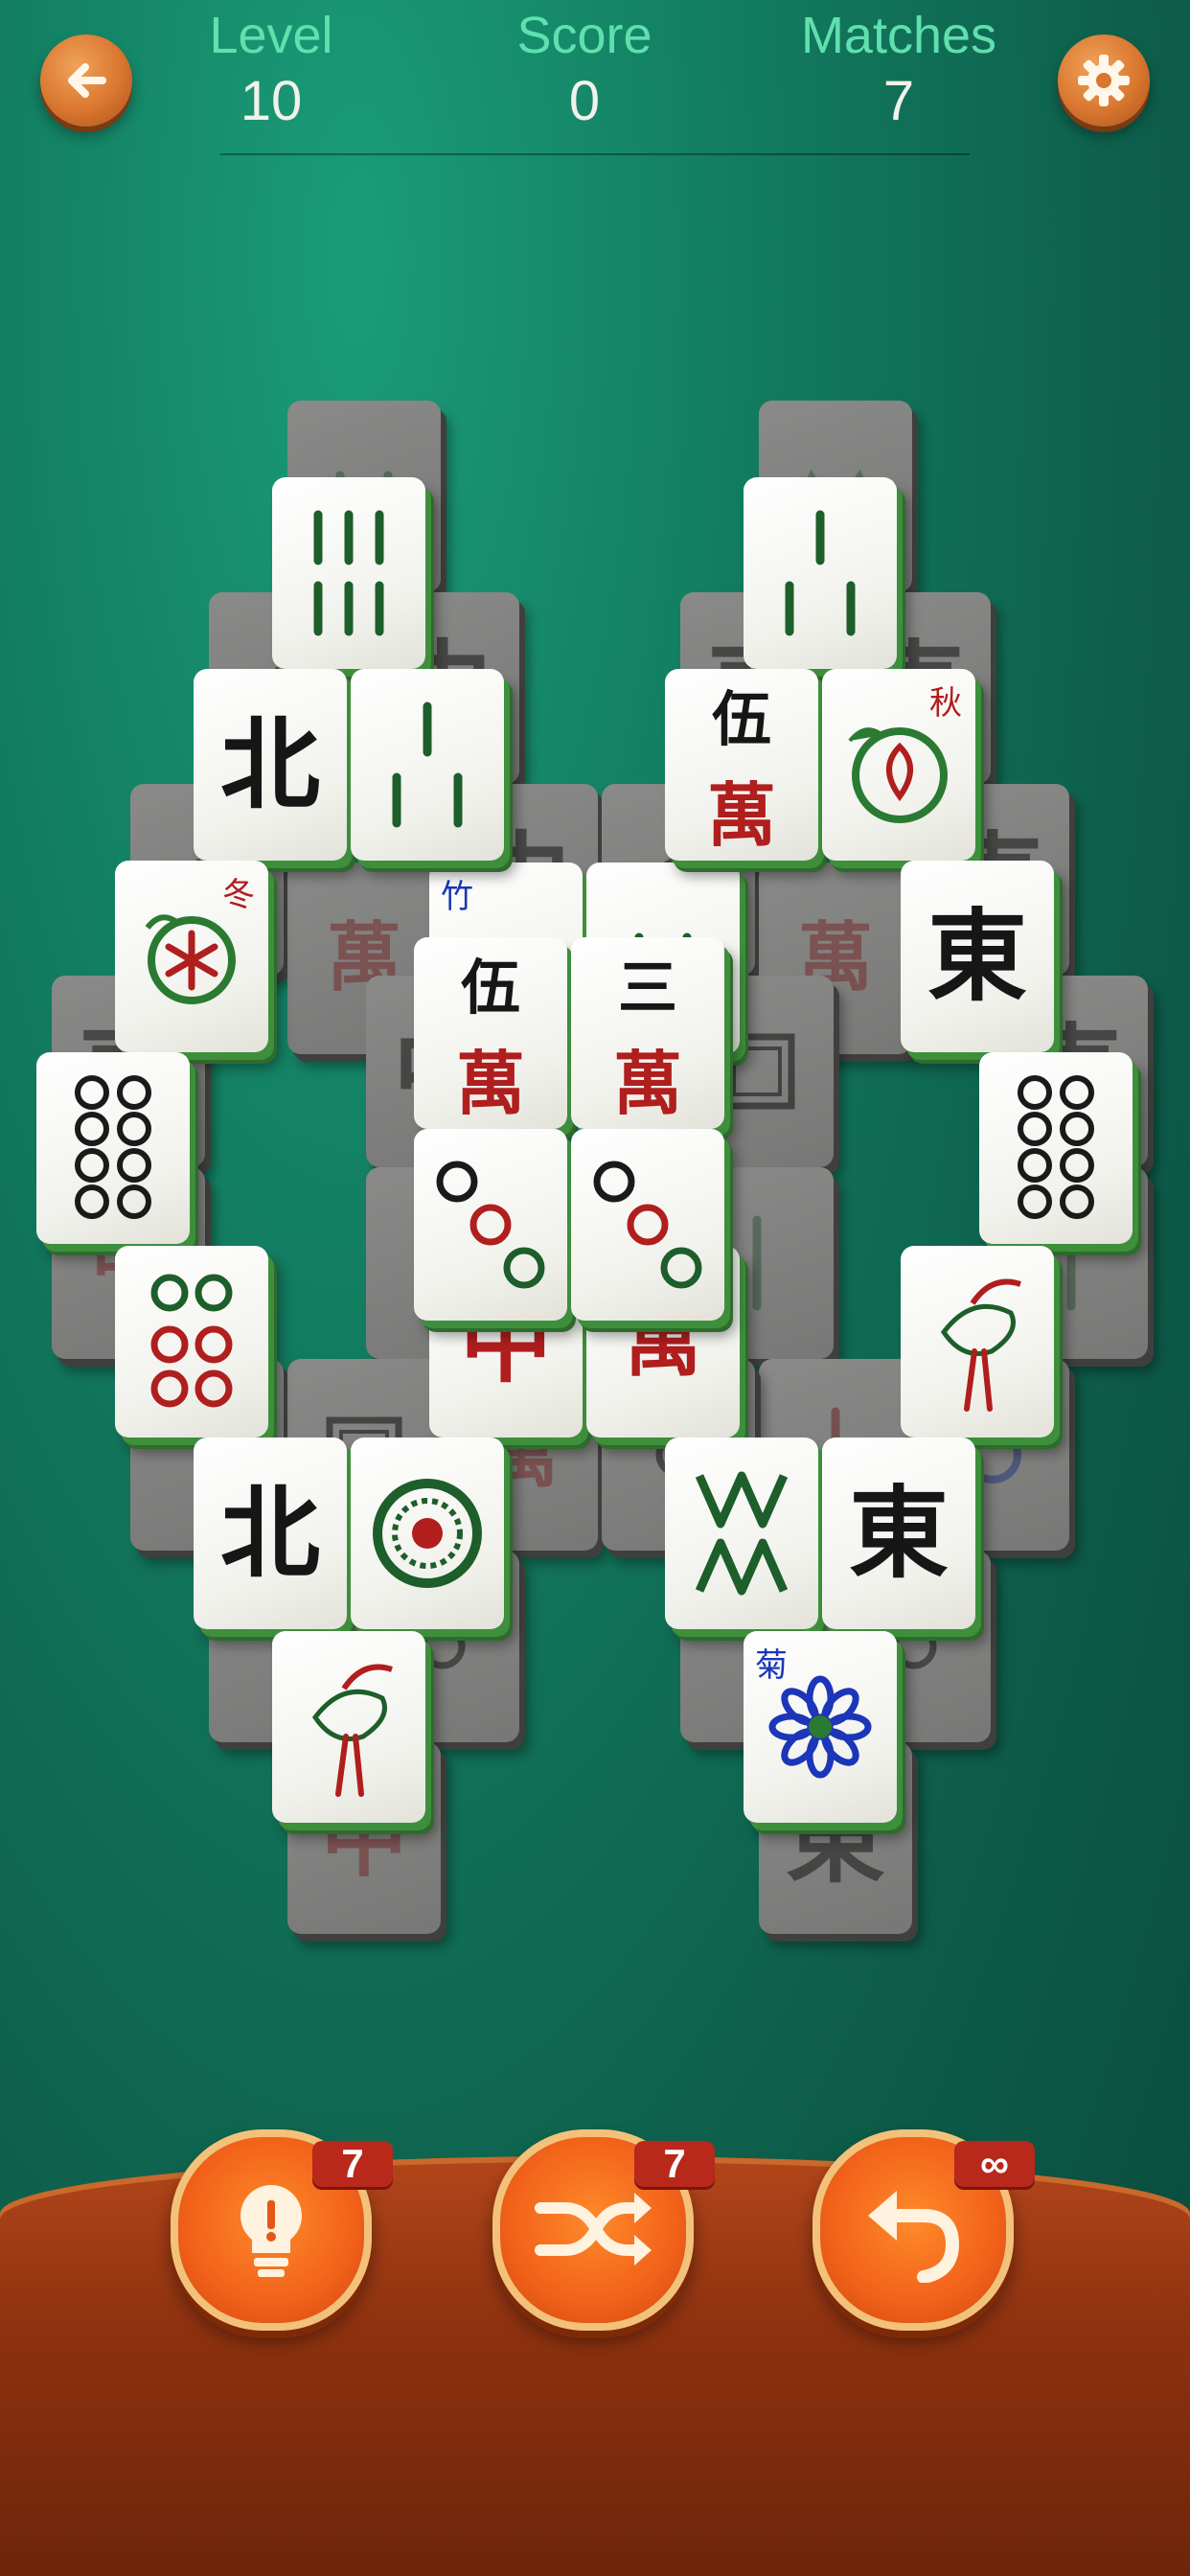  What do you see at coordinates (946, 703) in the screenshot?
I see `tile-corner-label: 秋` at bounding box center [946, 703].